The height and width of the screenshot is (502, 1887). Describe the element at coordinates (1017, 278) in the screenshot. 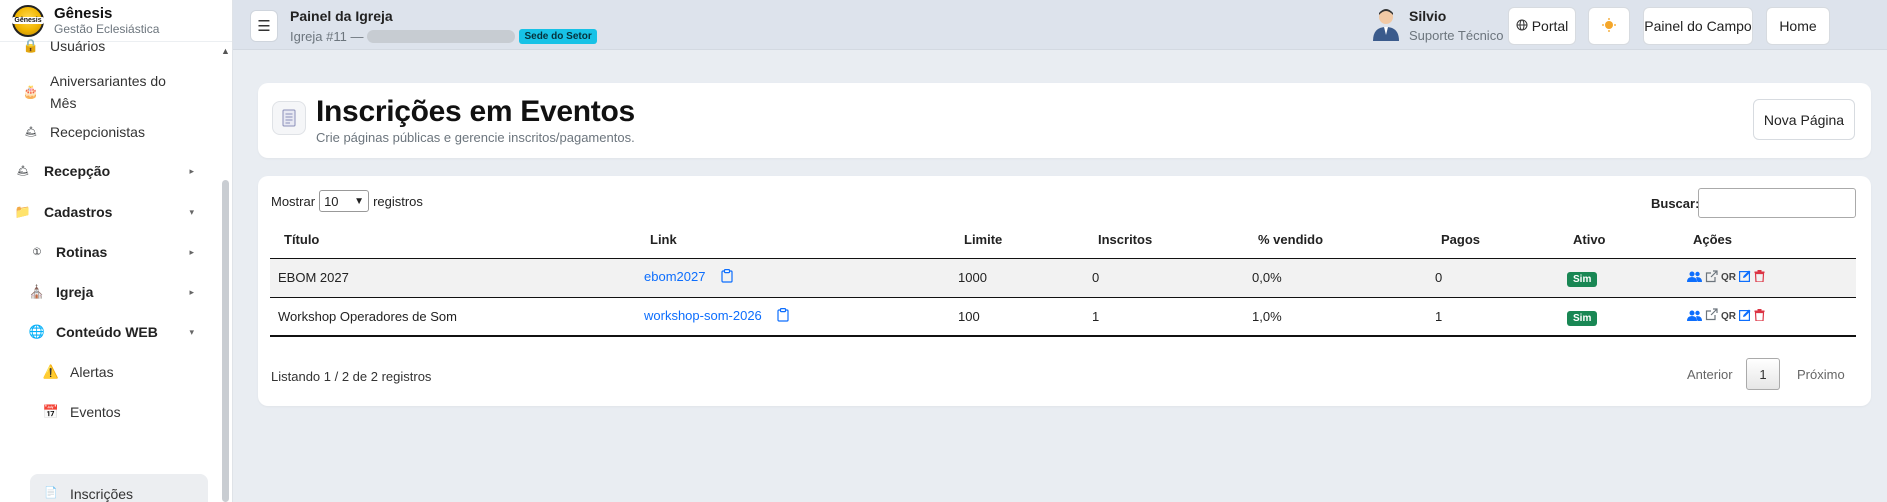

I see `cell-limite: 1000` at that location.